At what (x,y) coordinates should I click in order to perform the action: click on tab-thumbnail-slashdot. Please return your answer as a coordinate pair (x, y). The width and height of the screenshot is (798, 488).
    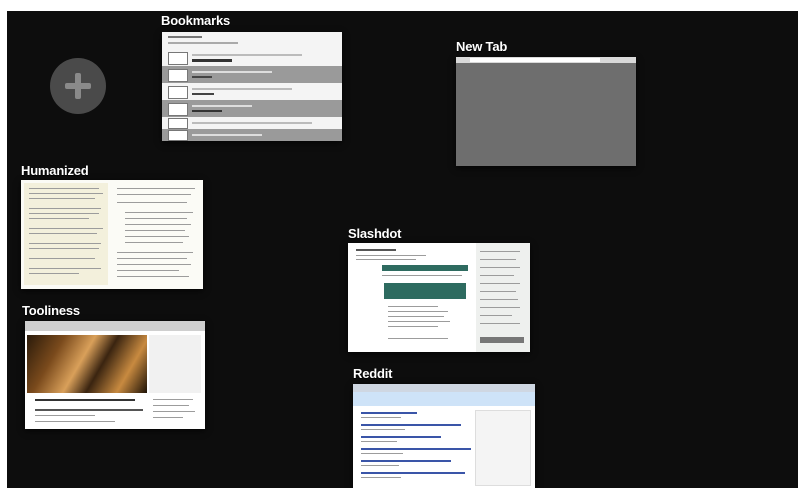
    Looking at the image, I should click on (439, 297).